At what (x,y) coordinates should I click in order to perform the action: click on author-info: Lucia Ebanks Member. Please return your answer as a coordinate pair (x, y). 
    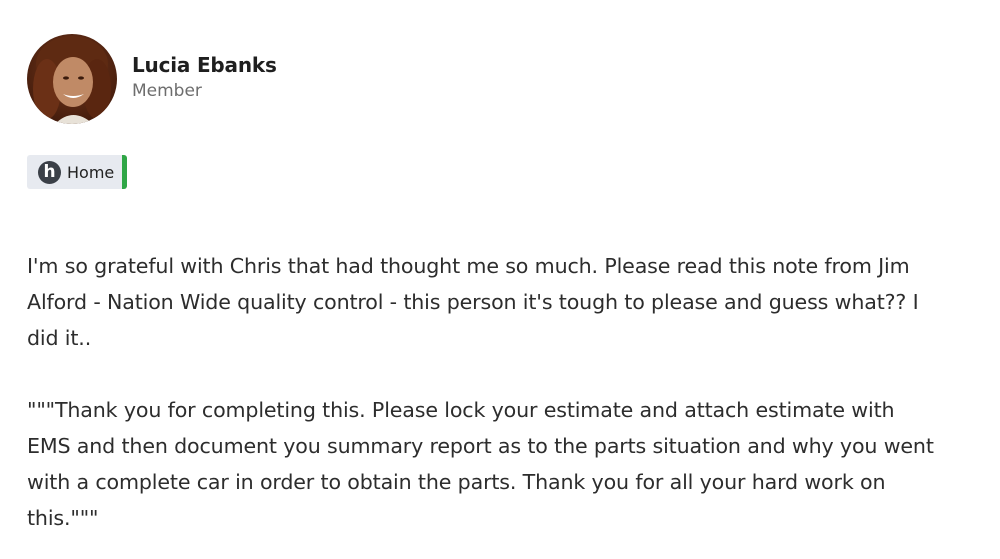
    Looking at the image, I should click on (204, 77).